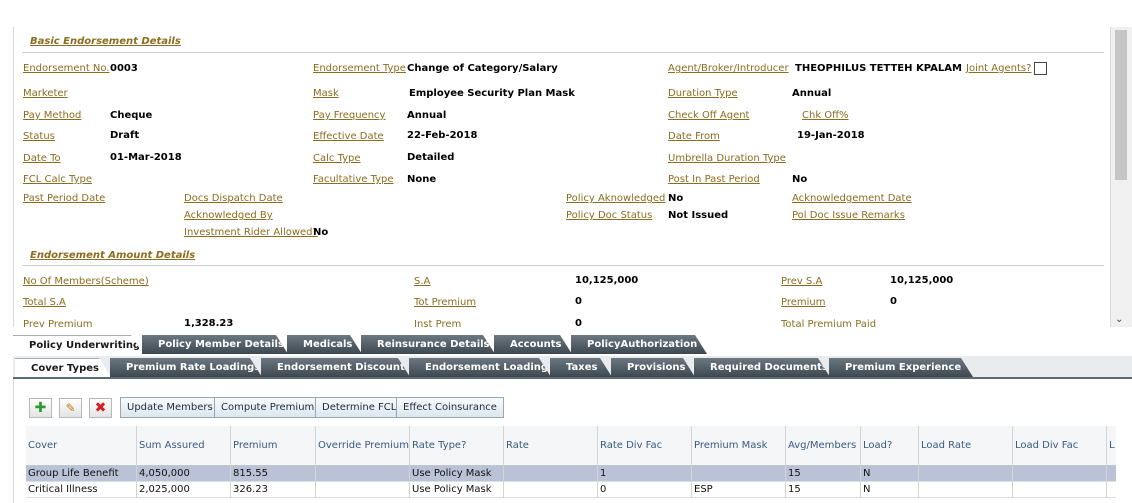 This screenshot has width=1132, height=503. What do you see at coordinates (801, 281) in the screenshot?
I see `prev-sa-label: Prev S.A` at bounding box center [801, 281].